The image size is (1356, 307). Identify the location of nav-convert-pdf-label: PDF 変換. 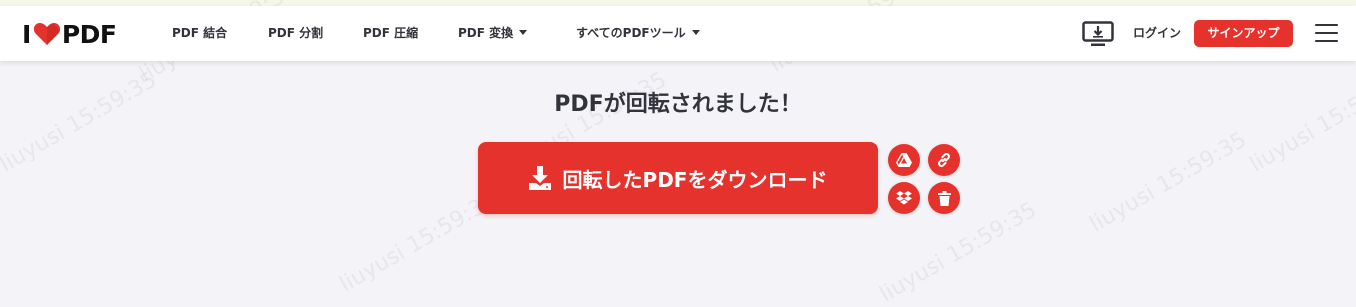
(486, 33).